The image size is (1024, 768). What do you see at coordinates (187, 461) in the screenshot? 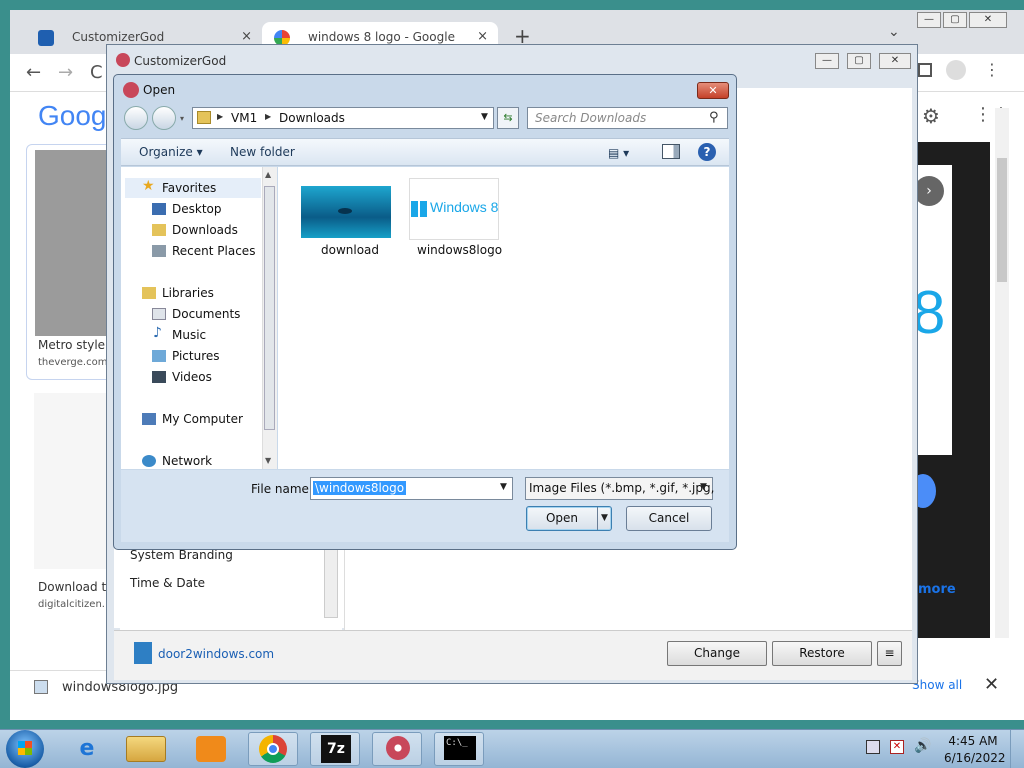
I see `nav-network: Network` at bounding box center [187, 461].